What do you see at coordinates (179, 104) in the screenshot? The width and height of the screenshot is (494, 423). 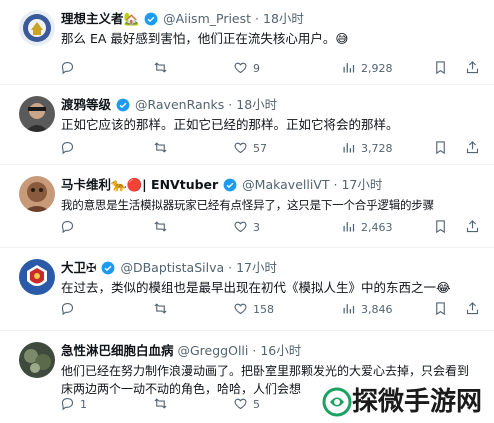 I see `handle: @RavenRanks` at bounding box center [179, 104].